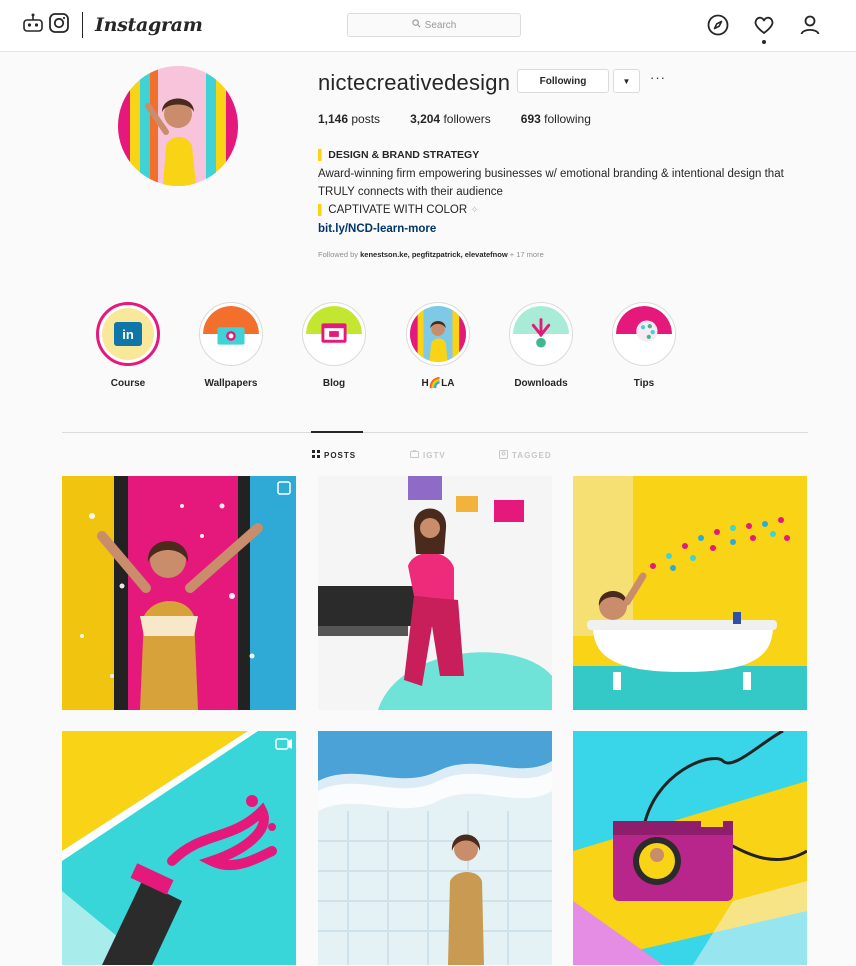 This screenshot has width=856, height=966. Describe the element at coordinates (33, 25) in the screenshot. I see `robot-icon` at that location.